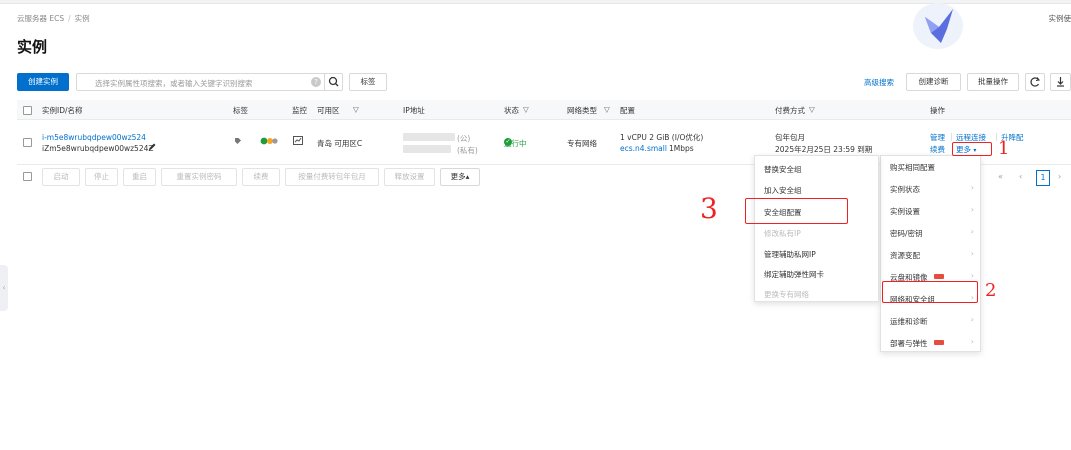  Describe the element at coordinates (414, 110) in the screenshot. I see `col-ip: IP地址` at that location.